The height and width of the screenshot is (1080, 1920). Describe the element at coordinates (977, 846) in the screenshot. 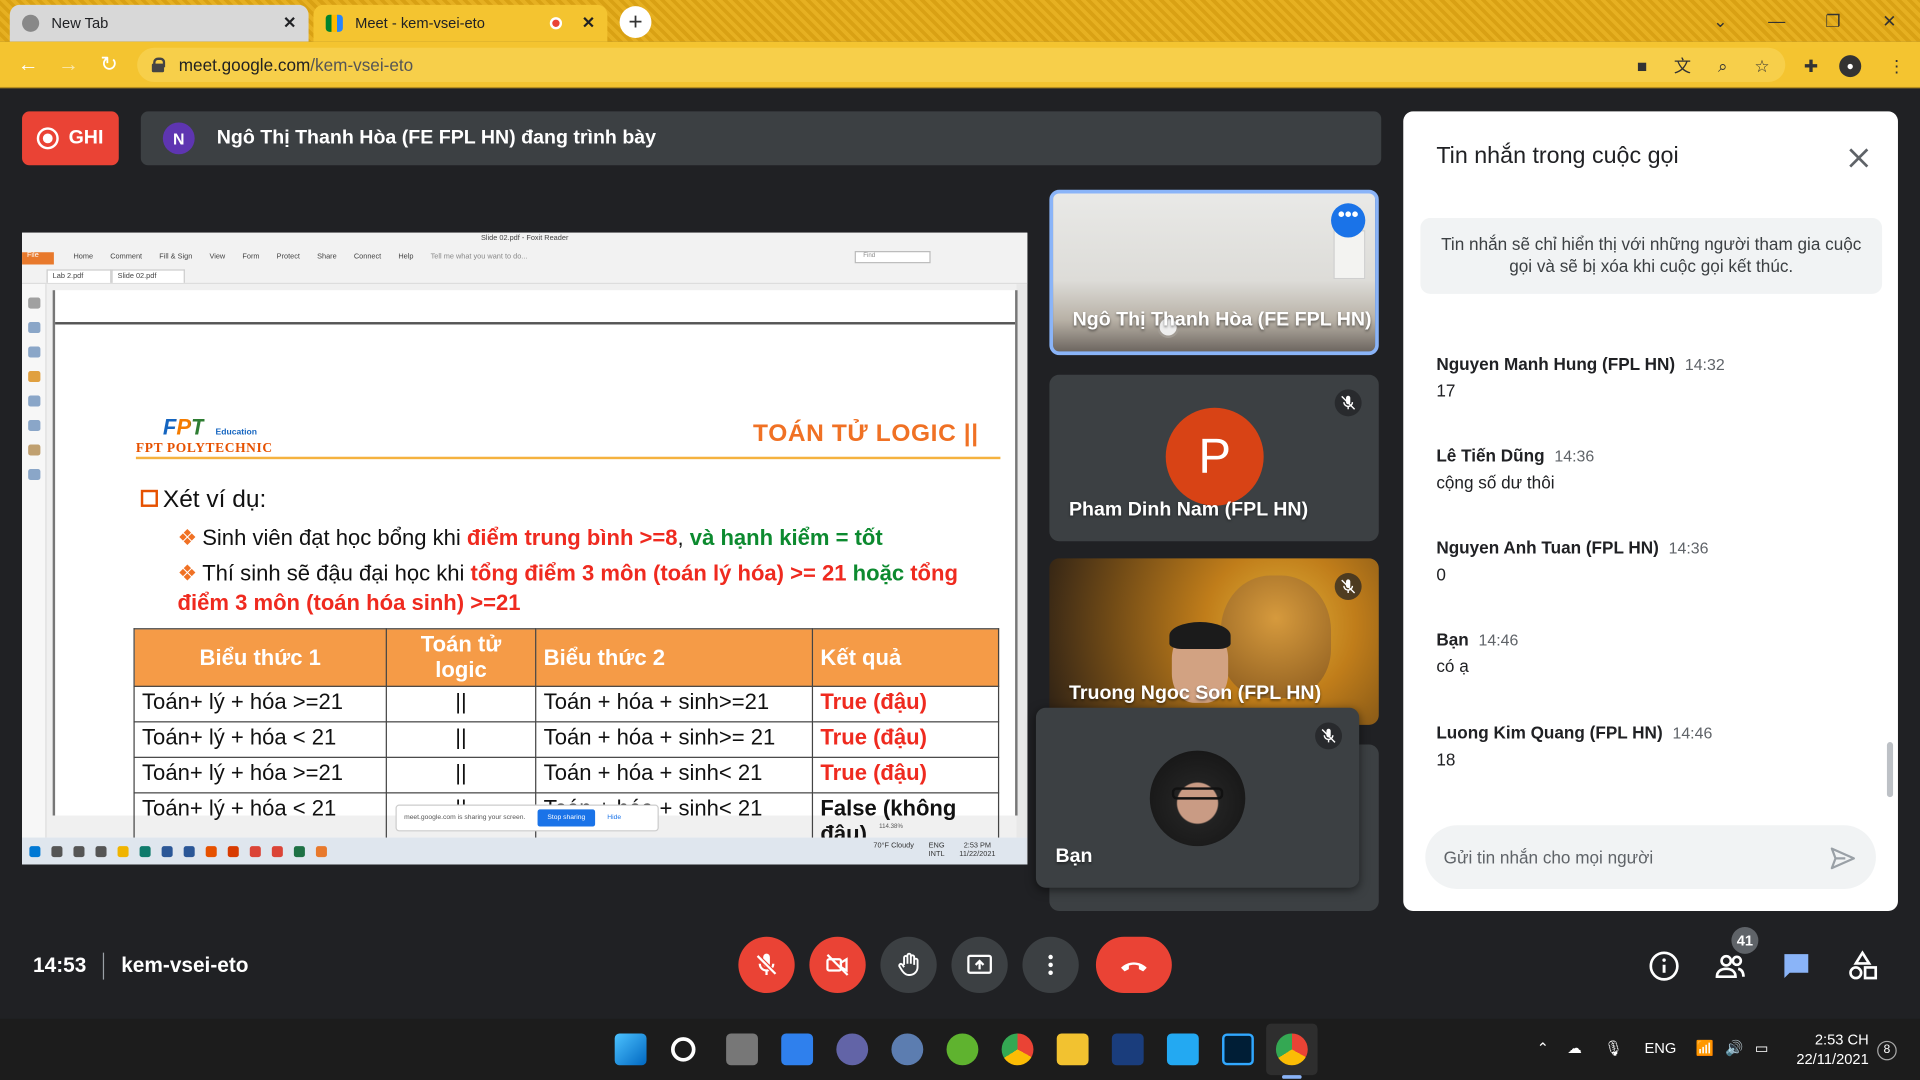

I see `shared-clock-time: 2:53 PM` at that location.